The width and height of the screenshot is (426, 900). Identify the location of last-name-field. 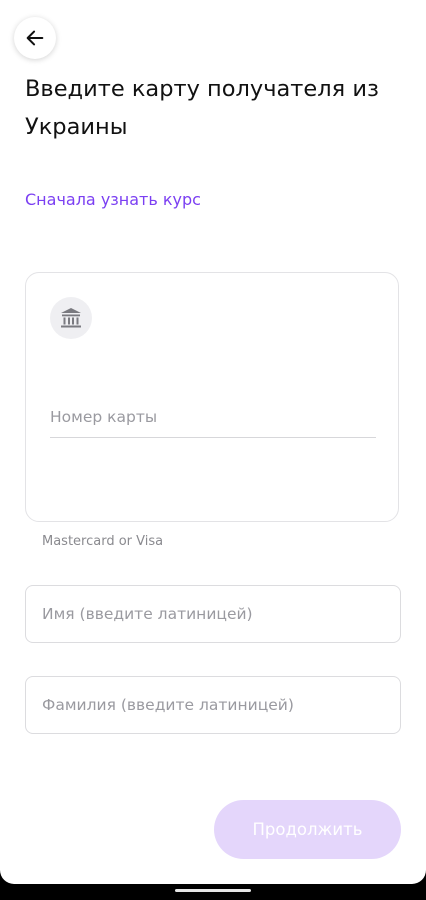
(213, 705).